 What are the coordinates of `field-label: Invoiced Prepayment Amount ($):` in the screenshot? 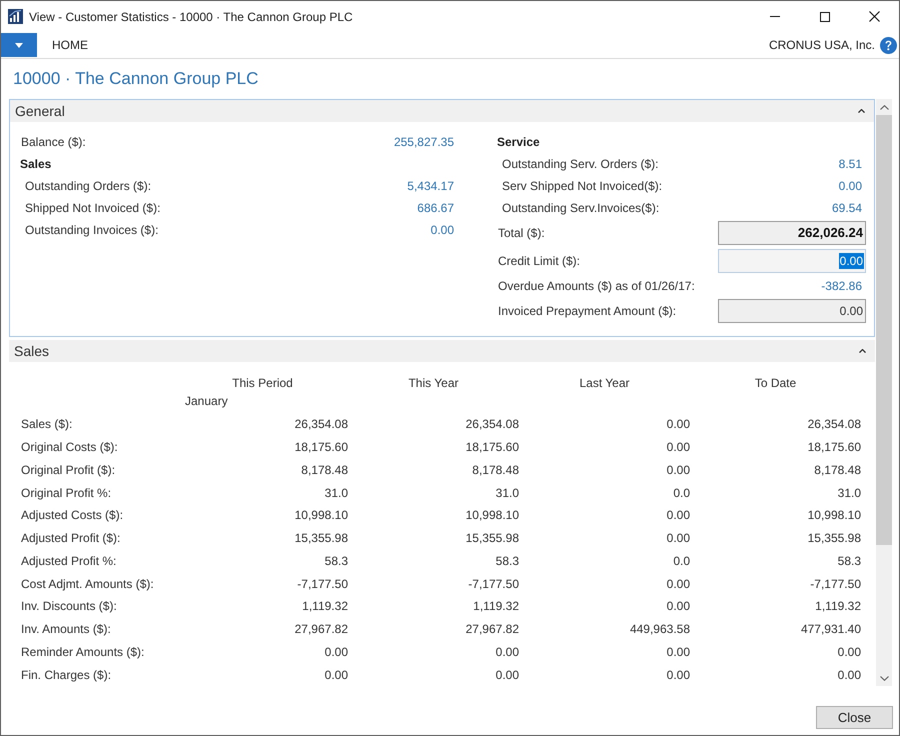 It's located at (587, 311).